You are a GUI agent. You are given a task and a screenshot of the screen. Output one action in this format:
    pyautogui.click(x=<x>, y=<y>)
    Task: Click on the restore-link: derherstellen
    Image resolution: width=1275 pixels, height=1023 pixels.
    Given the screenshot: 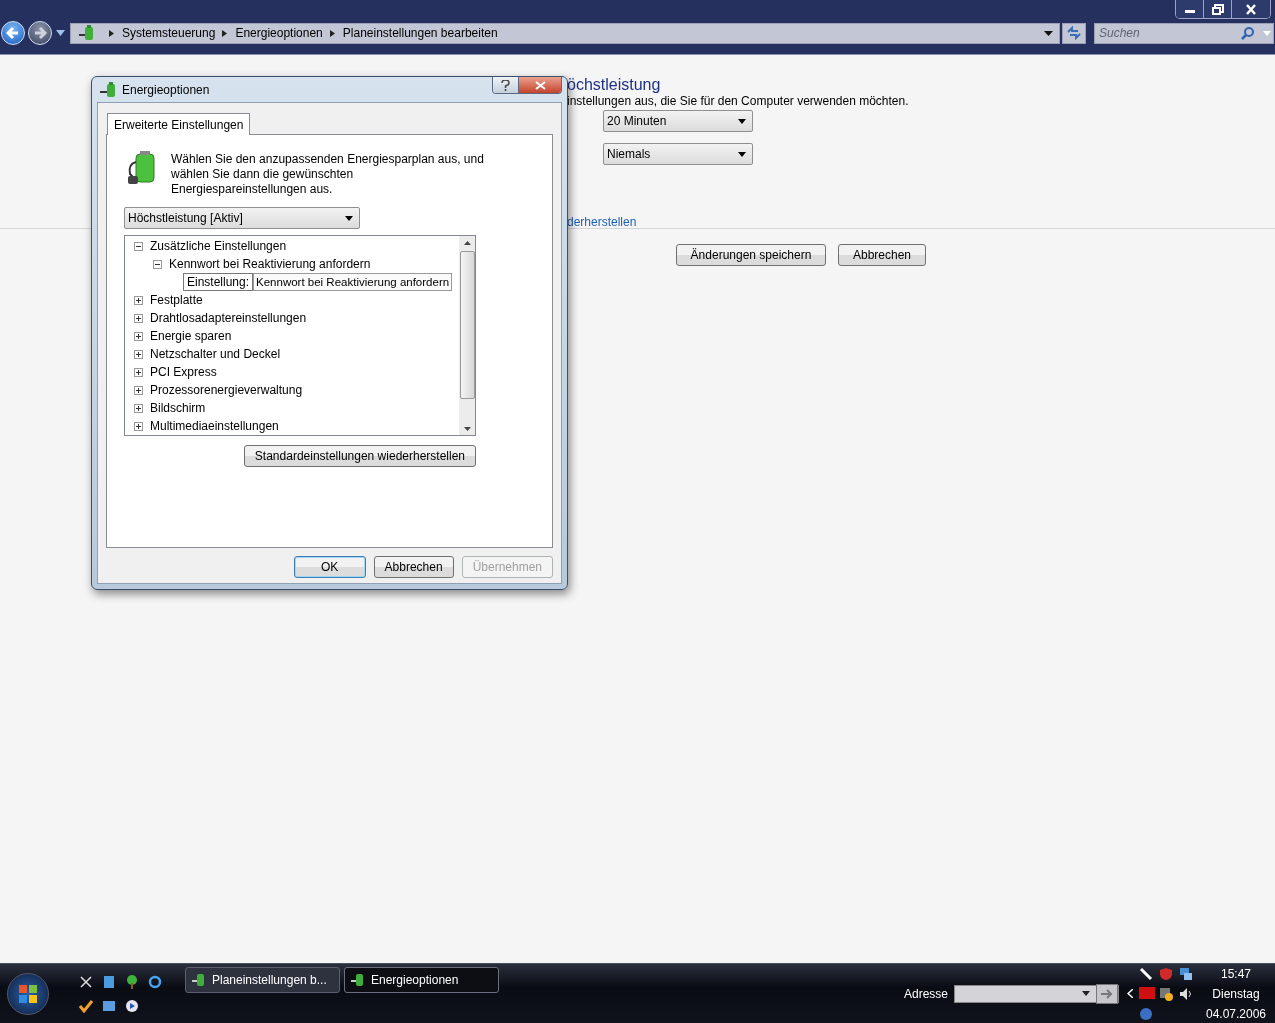 What is the action you would take?
    pyautogui.click(x=921, y=222)
    